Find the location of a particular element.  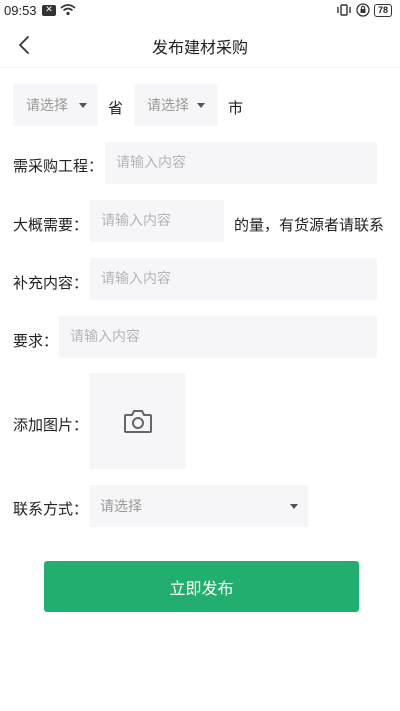

project-label: 需采购工程： is located at coordinates (58, 166).